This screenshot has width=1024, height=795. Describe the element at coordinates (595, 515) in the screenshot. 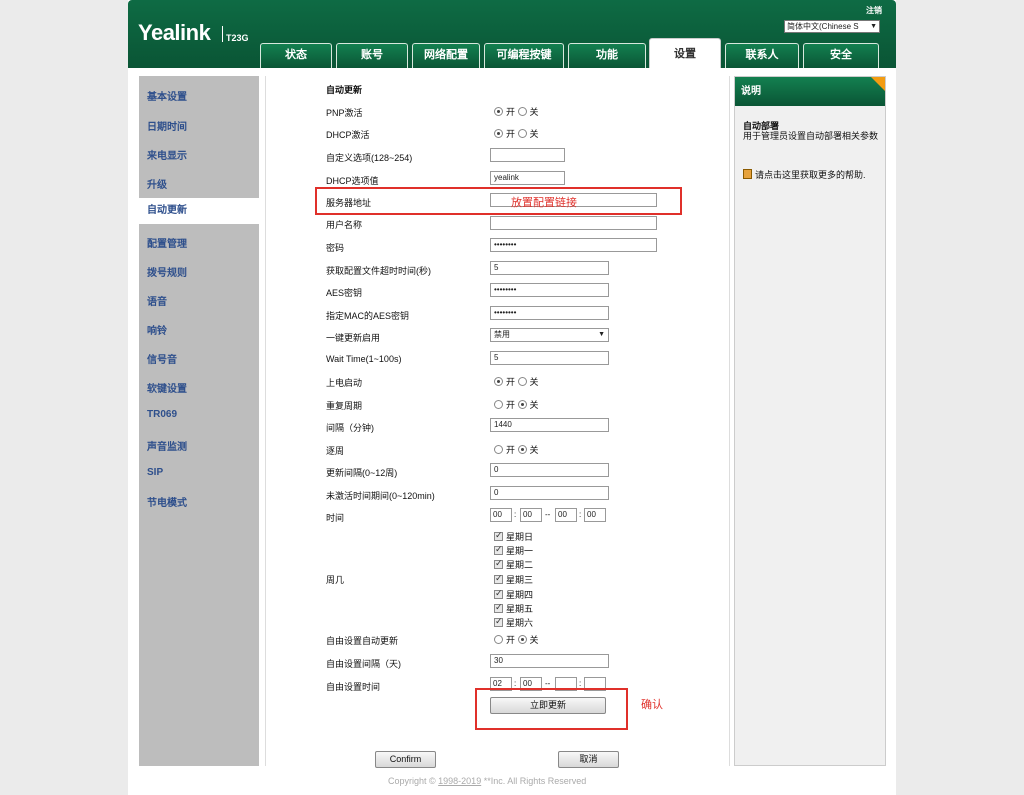

I see `time-end-minute: 00` at that location.